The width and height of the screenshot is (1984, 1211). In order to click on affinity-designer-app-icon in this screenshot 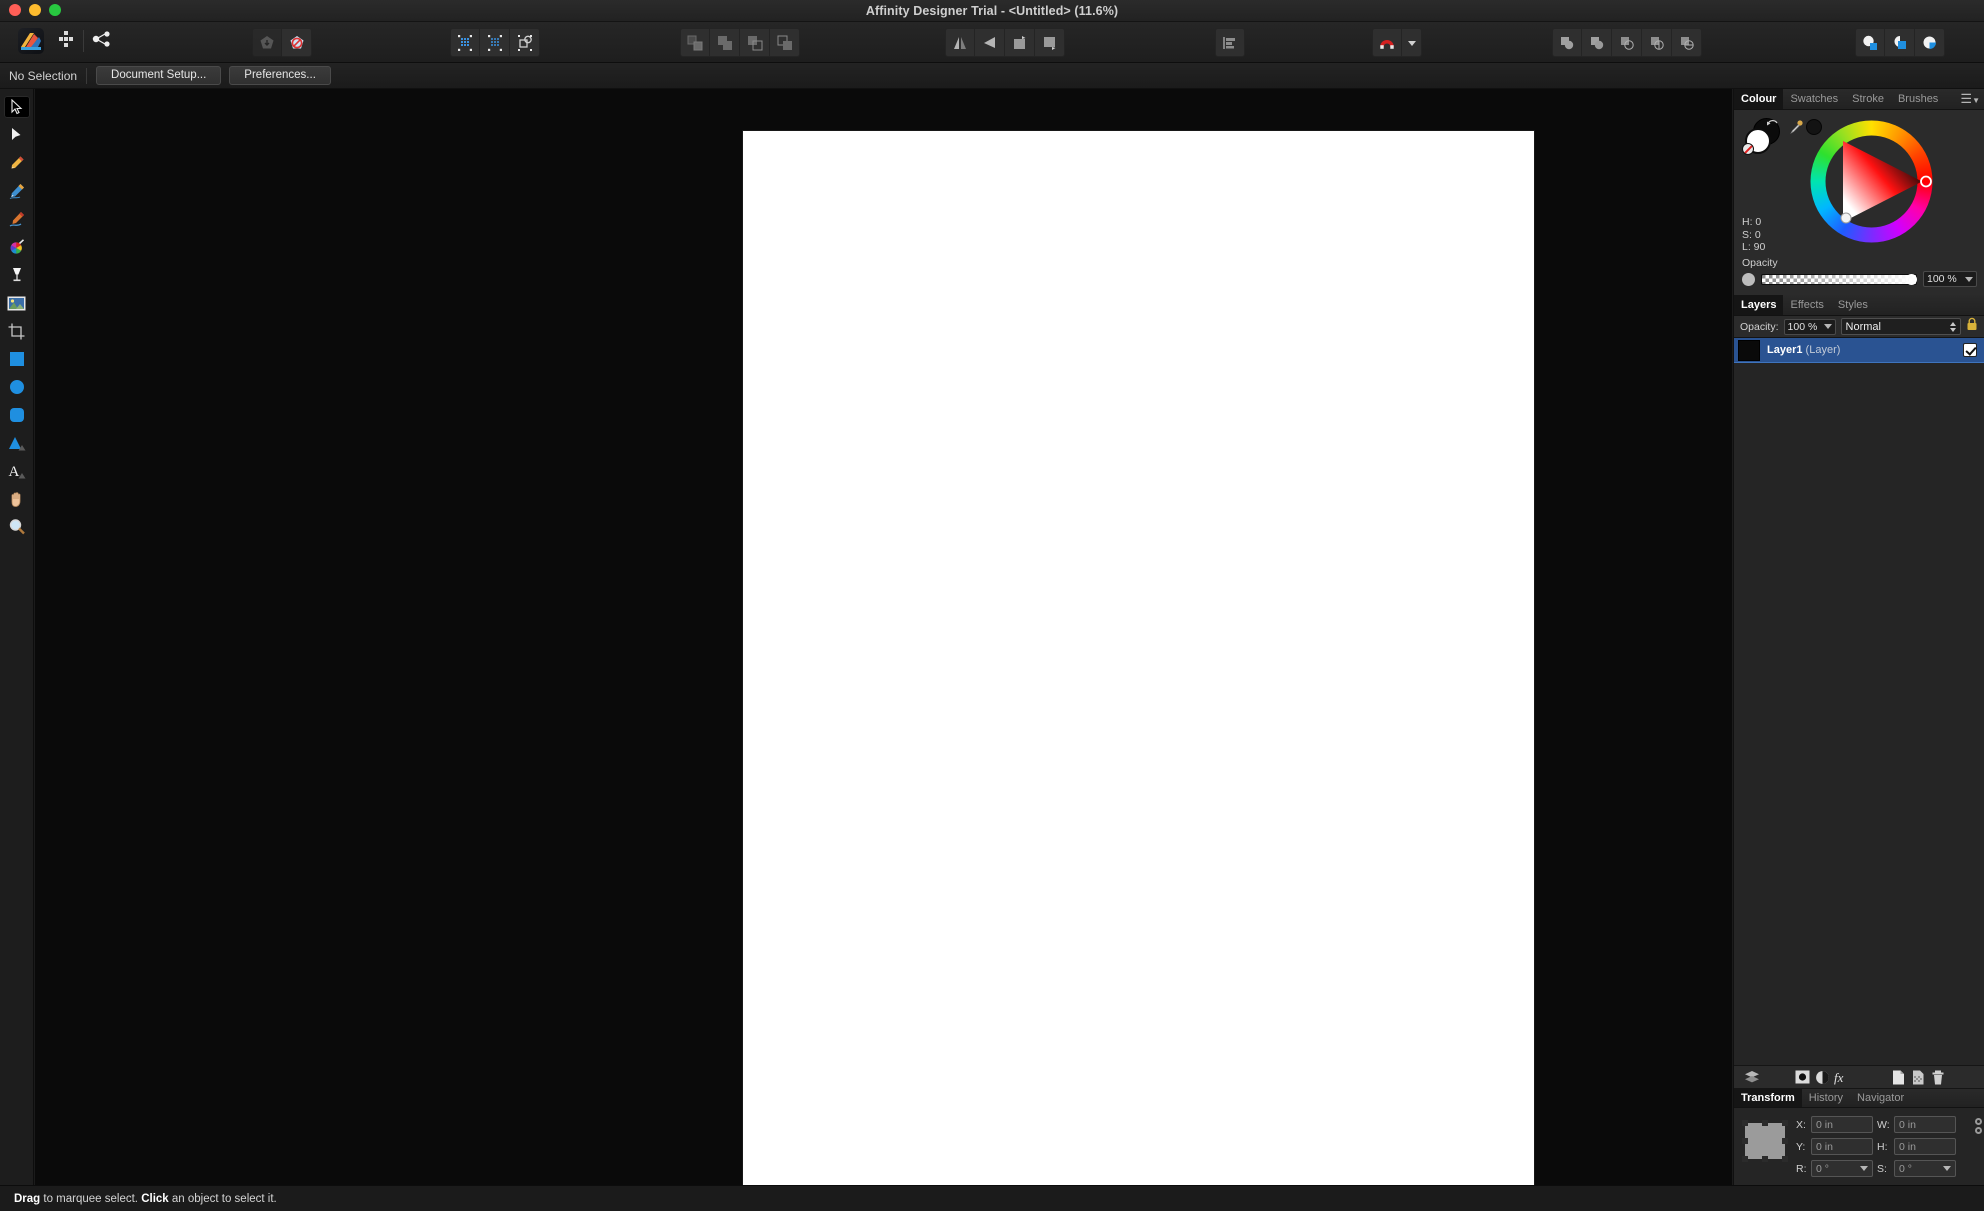, I will do `click(31, 41)`.